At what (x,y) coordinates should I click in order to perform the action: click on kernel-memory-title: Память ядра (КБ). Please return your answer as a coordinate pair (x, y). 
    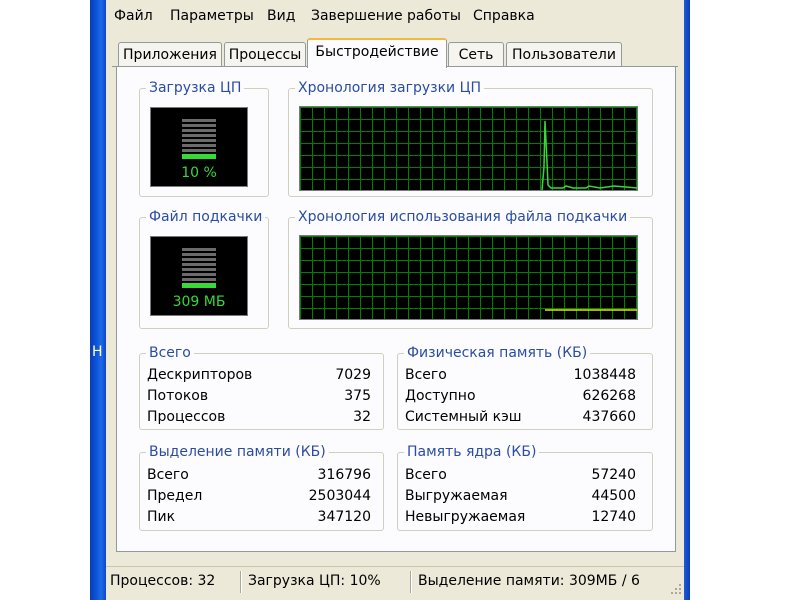
    Looking at the image, I should click on (472, 452).